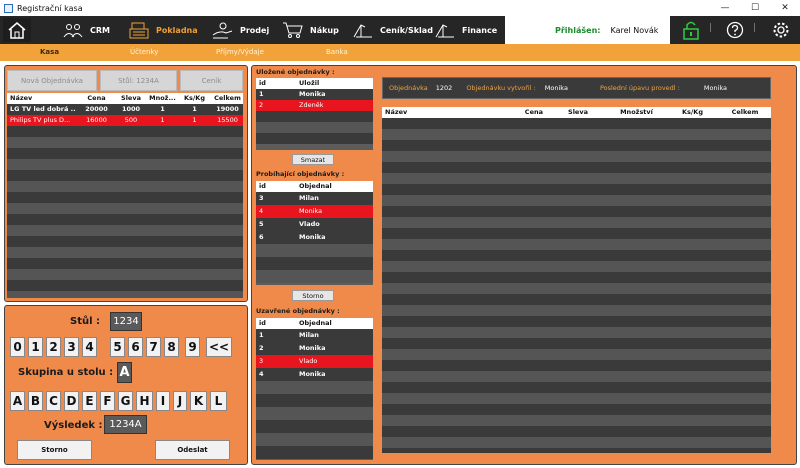 The width and height of the screenshot is (800, 468). I want to click on nav-finance: Finance, so click(465, 30).